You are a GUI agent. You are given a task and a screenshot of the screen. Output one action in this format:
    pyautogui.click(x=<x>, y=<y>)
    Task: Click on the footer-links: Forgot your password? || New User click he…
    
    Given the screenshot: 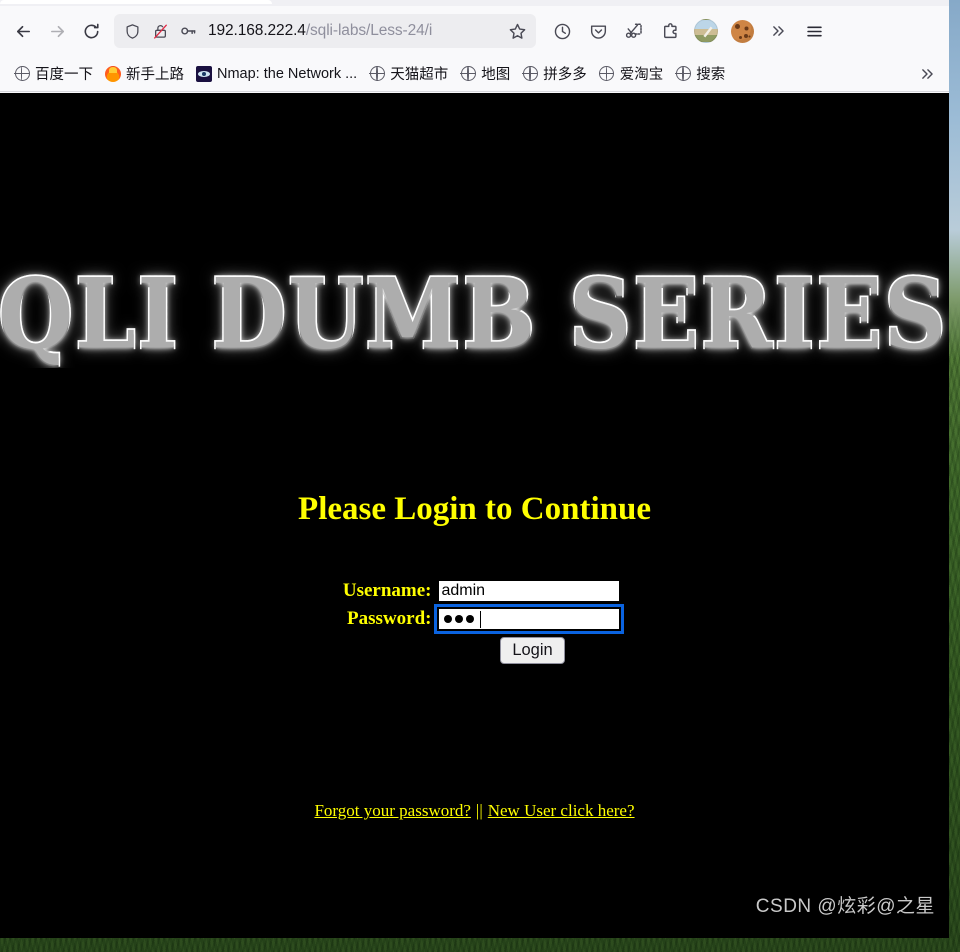 What is the action you would take?
    pyautogui.click(x=474, y=811)
    